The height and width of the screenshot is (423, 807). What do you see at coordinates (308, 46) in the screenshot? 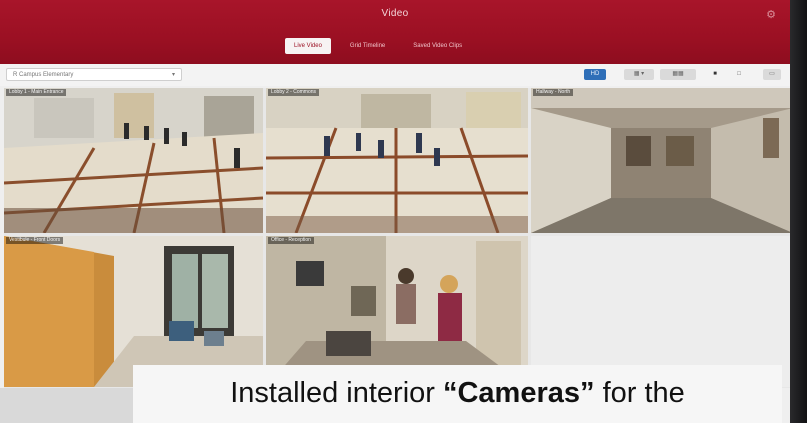
I see `tab-live-video: Live Video` at bounding box center [308, 46].